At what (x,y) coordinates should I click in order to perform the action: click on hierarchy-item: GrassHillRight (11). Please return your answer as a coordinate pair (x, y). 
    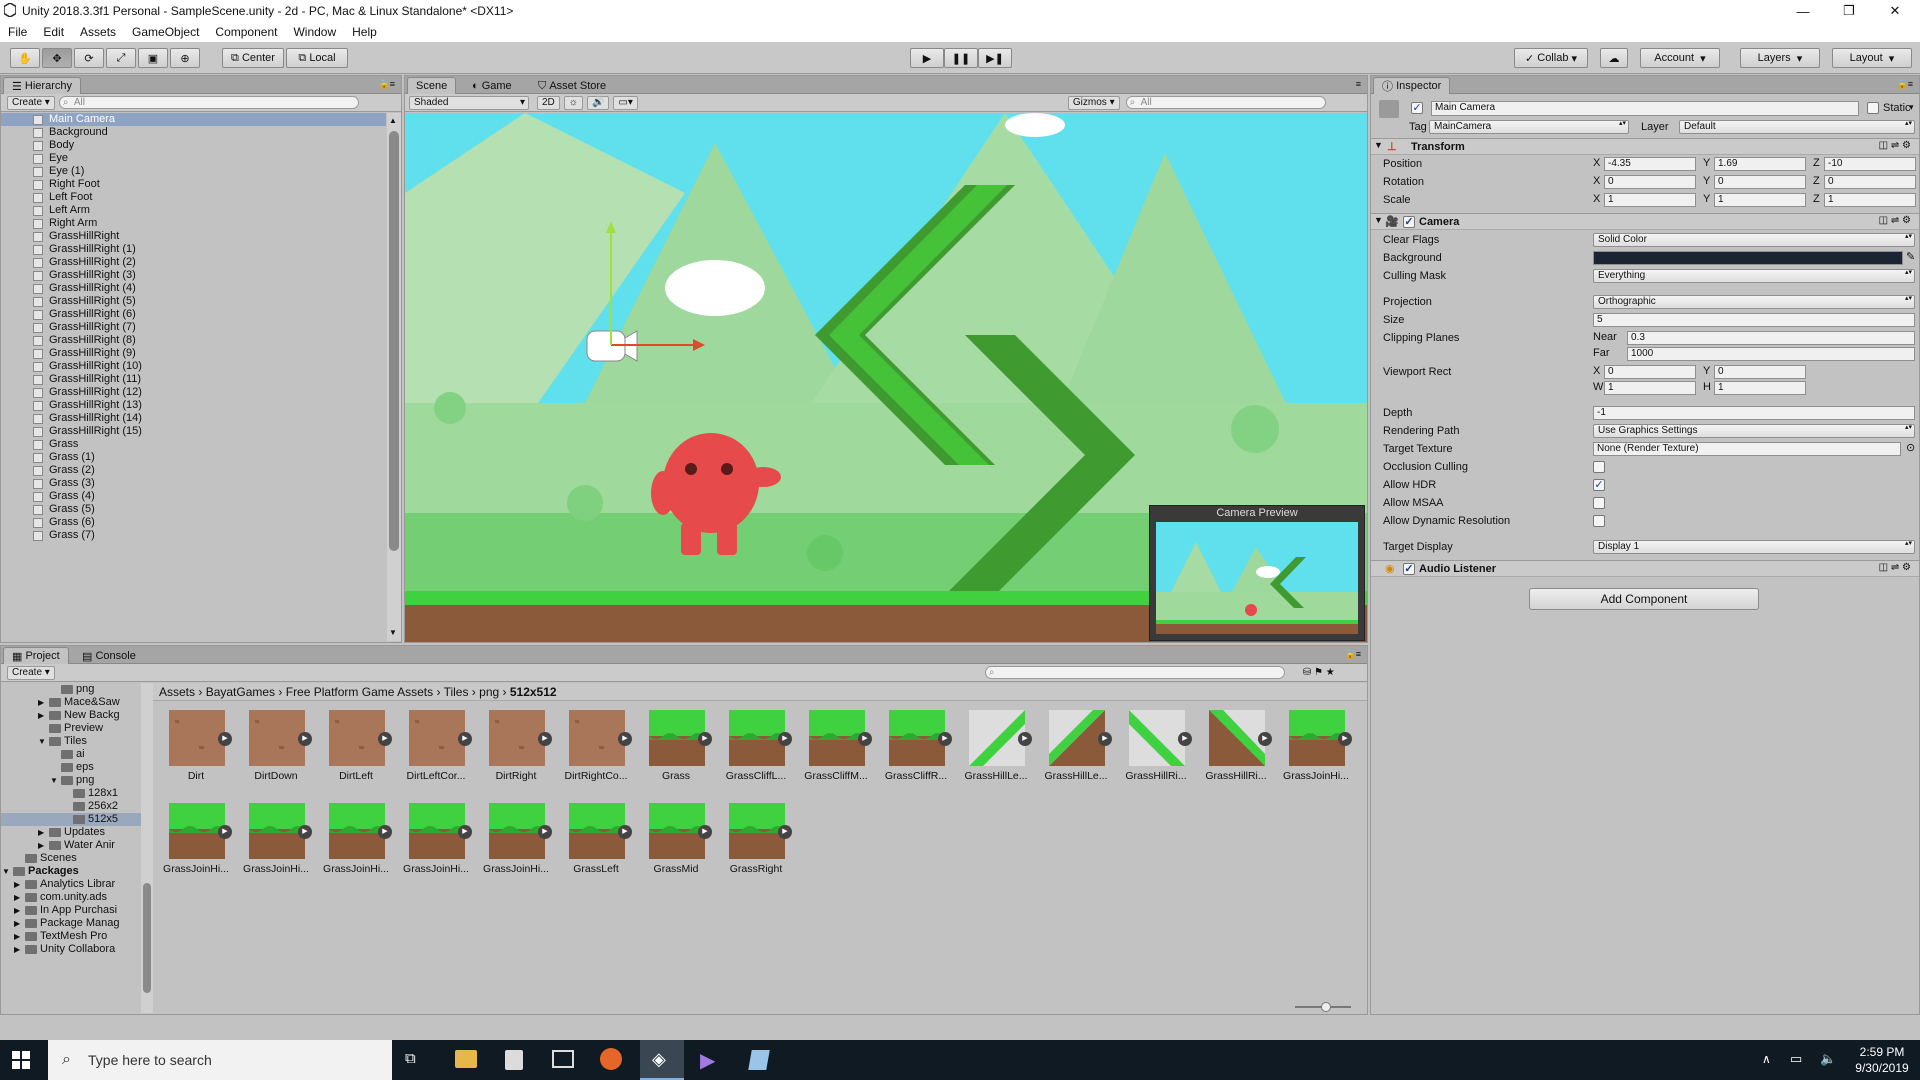
    Looking at the image, I should click on (193, 379).